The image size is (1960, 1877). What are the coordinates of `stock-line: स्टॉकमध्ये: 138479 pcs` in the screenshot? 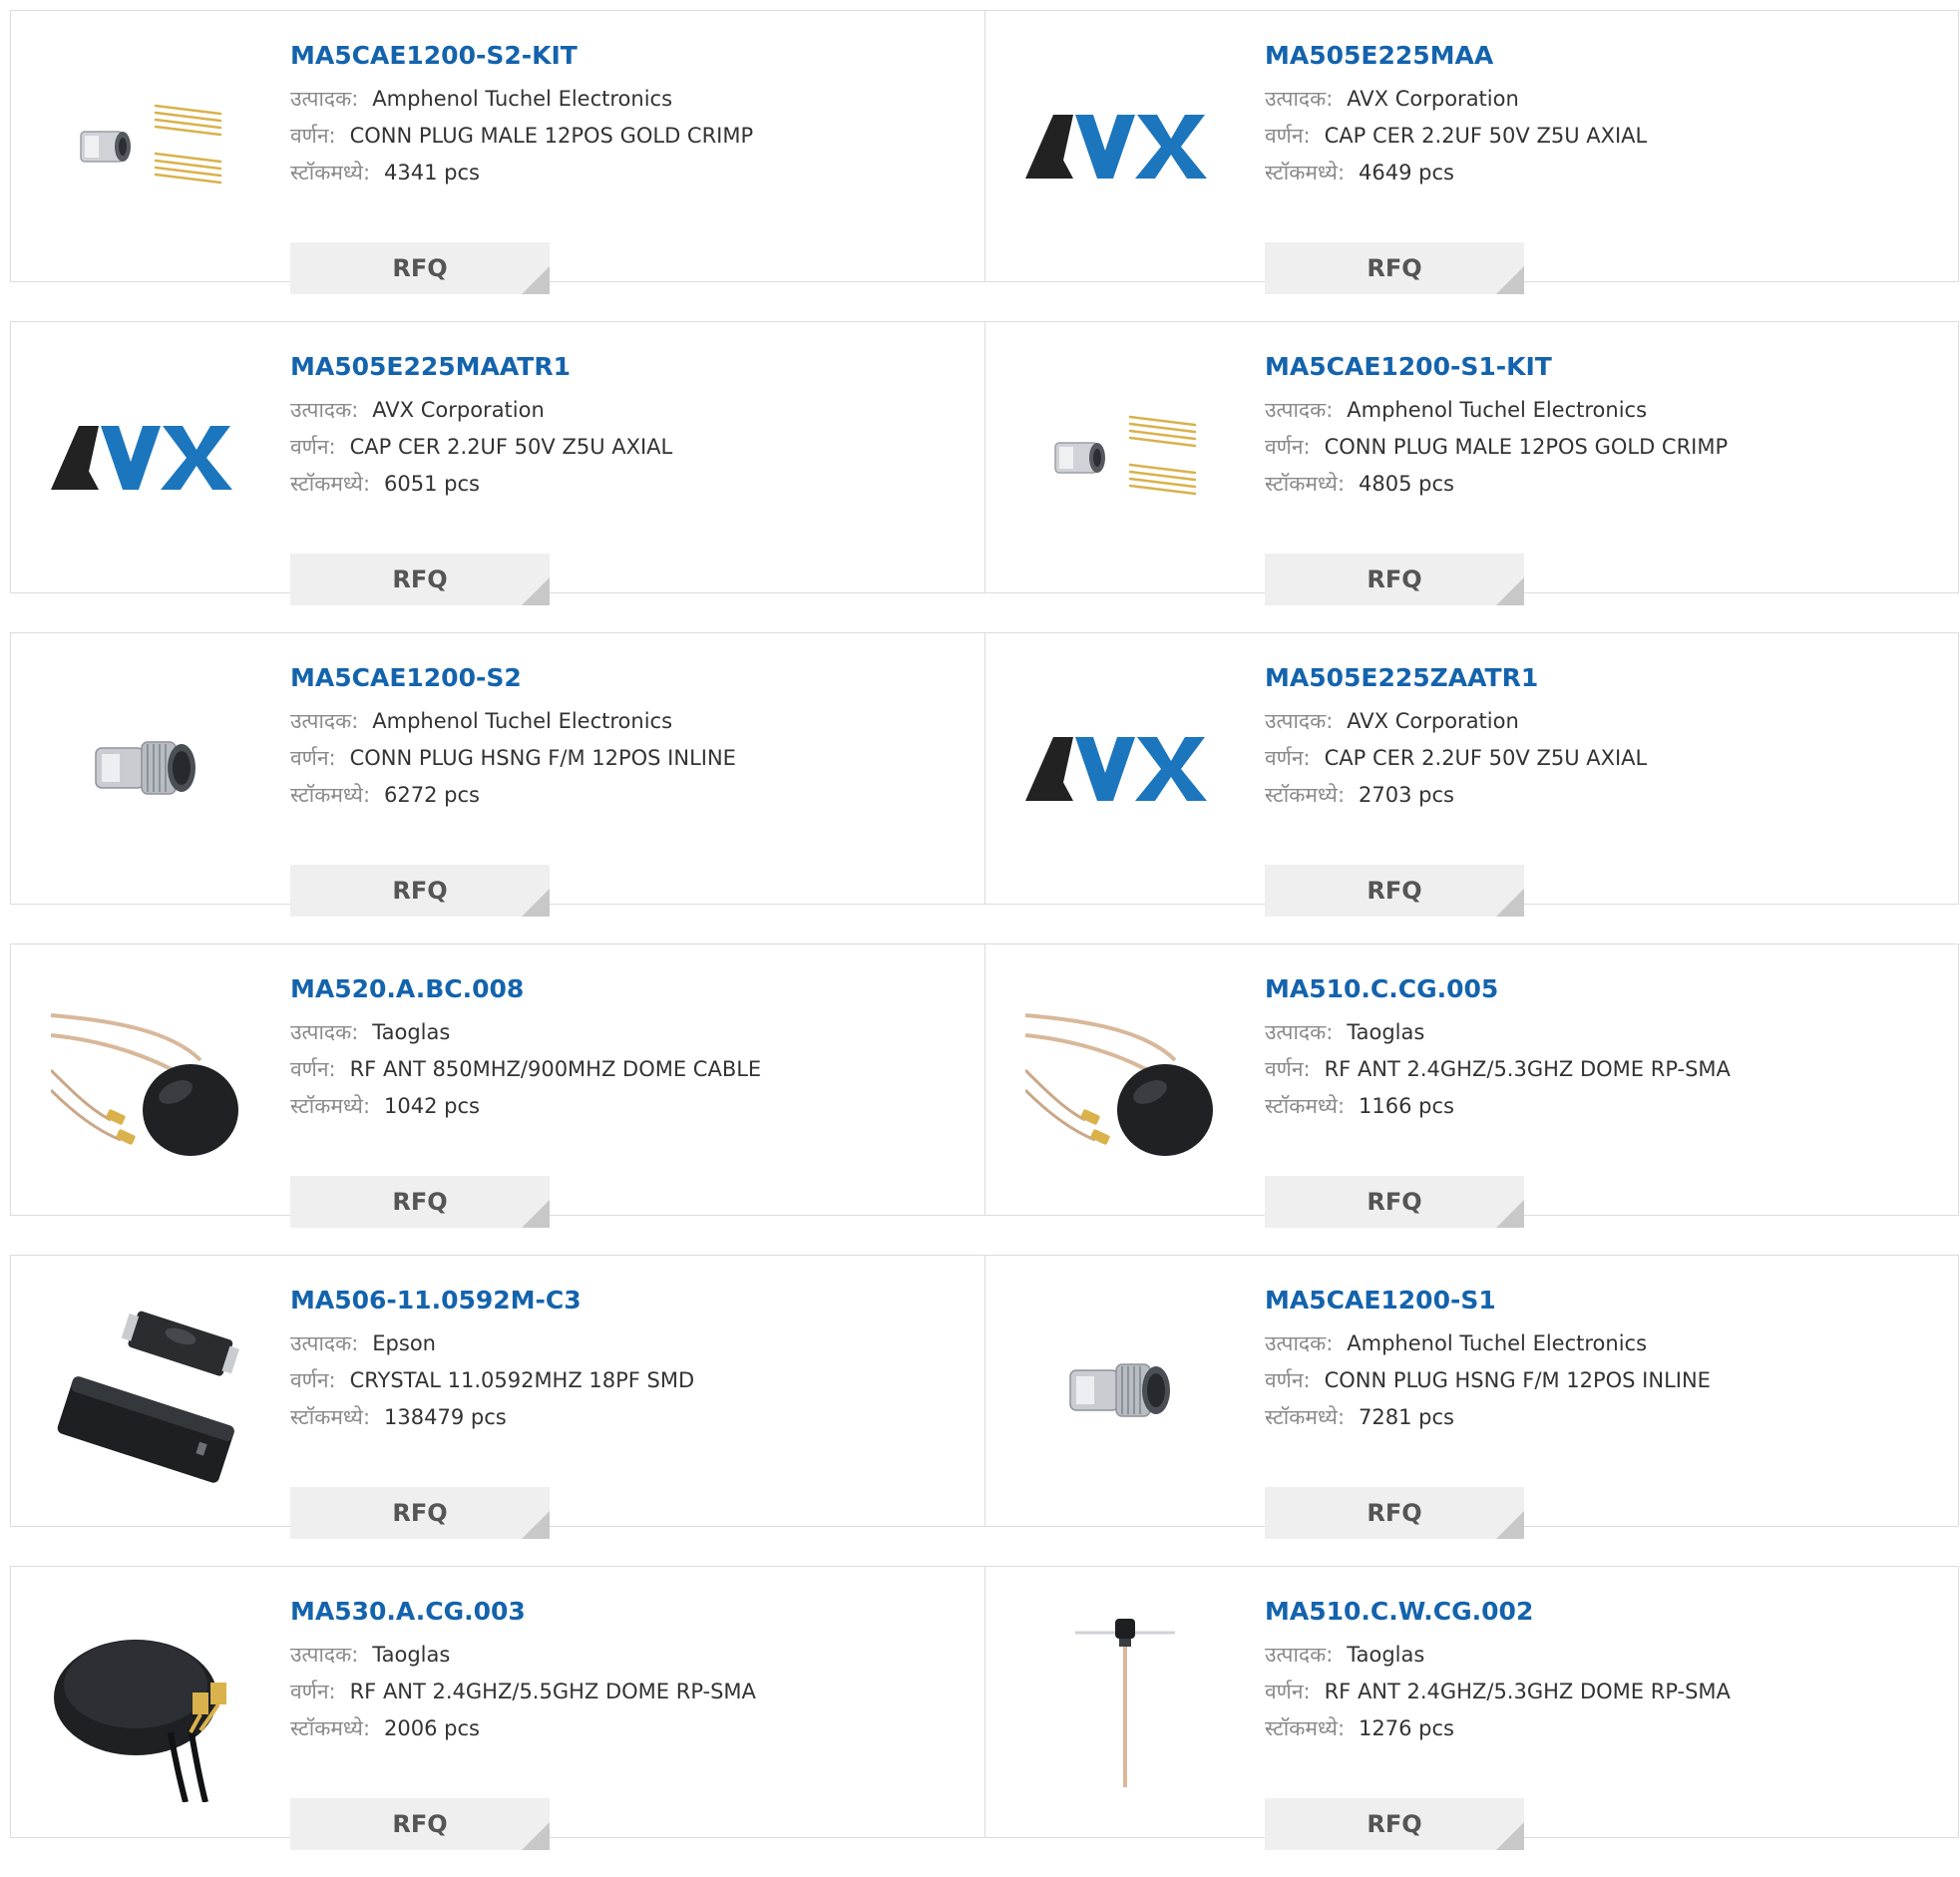 It's located at (633, 1417).